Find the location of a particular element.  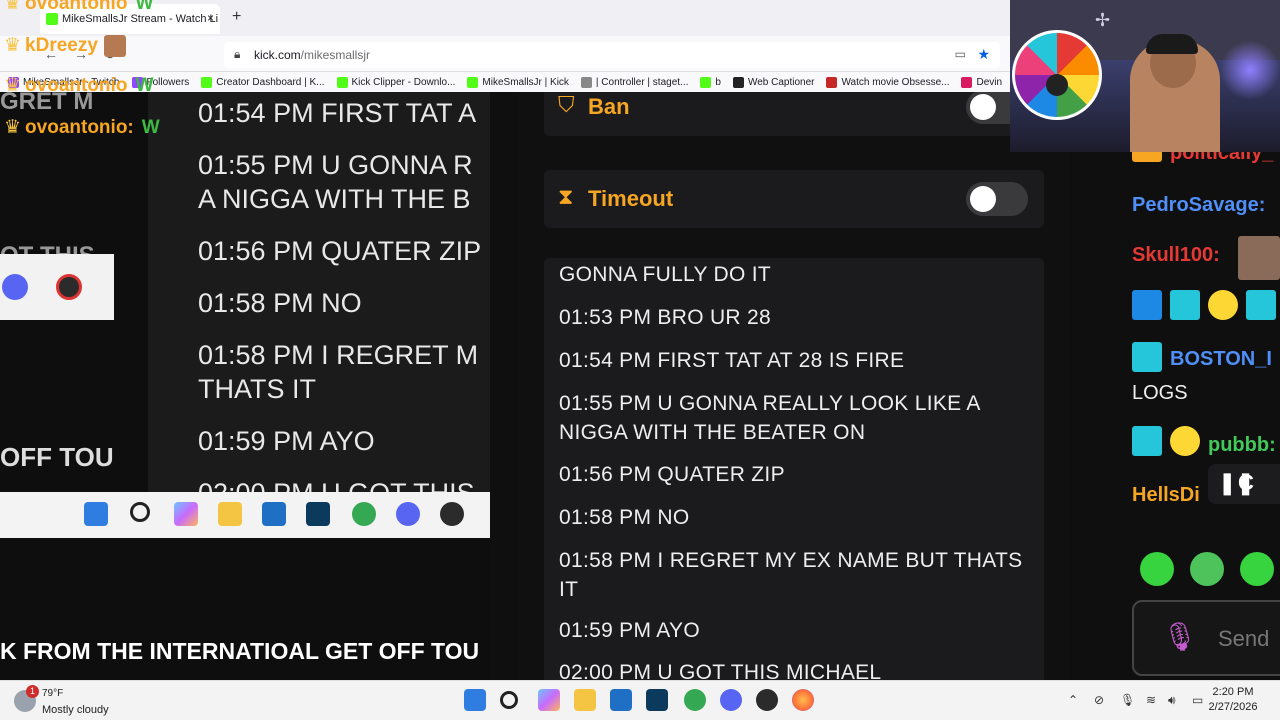

ban-setting-row: ⛉ Ban is located at coordinates (794, 114).